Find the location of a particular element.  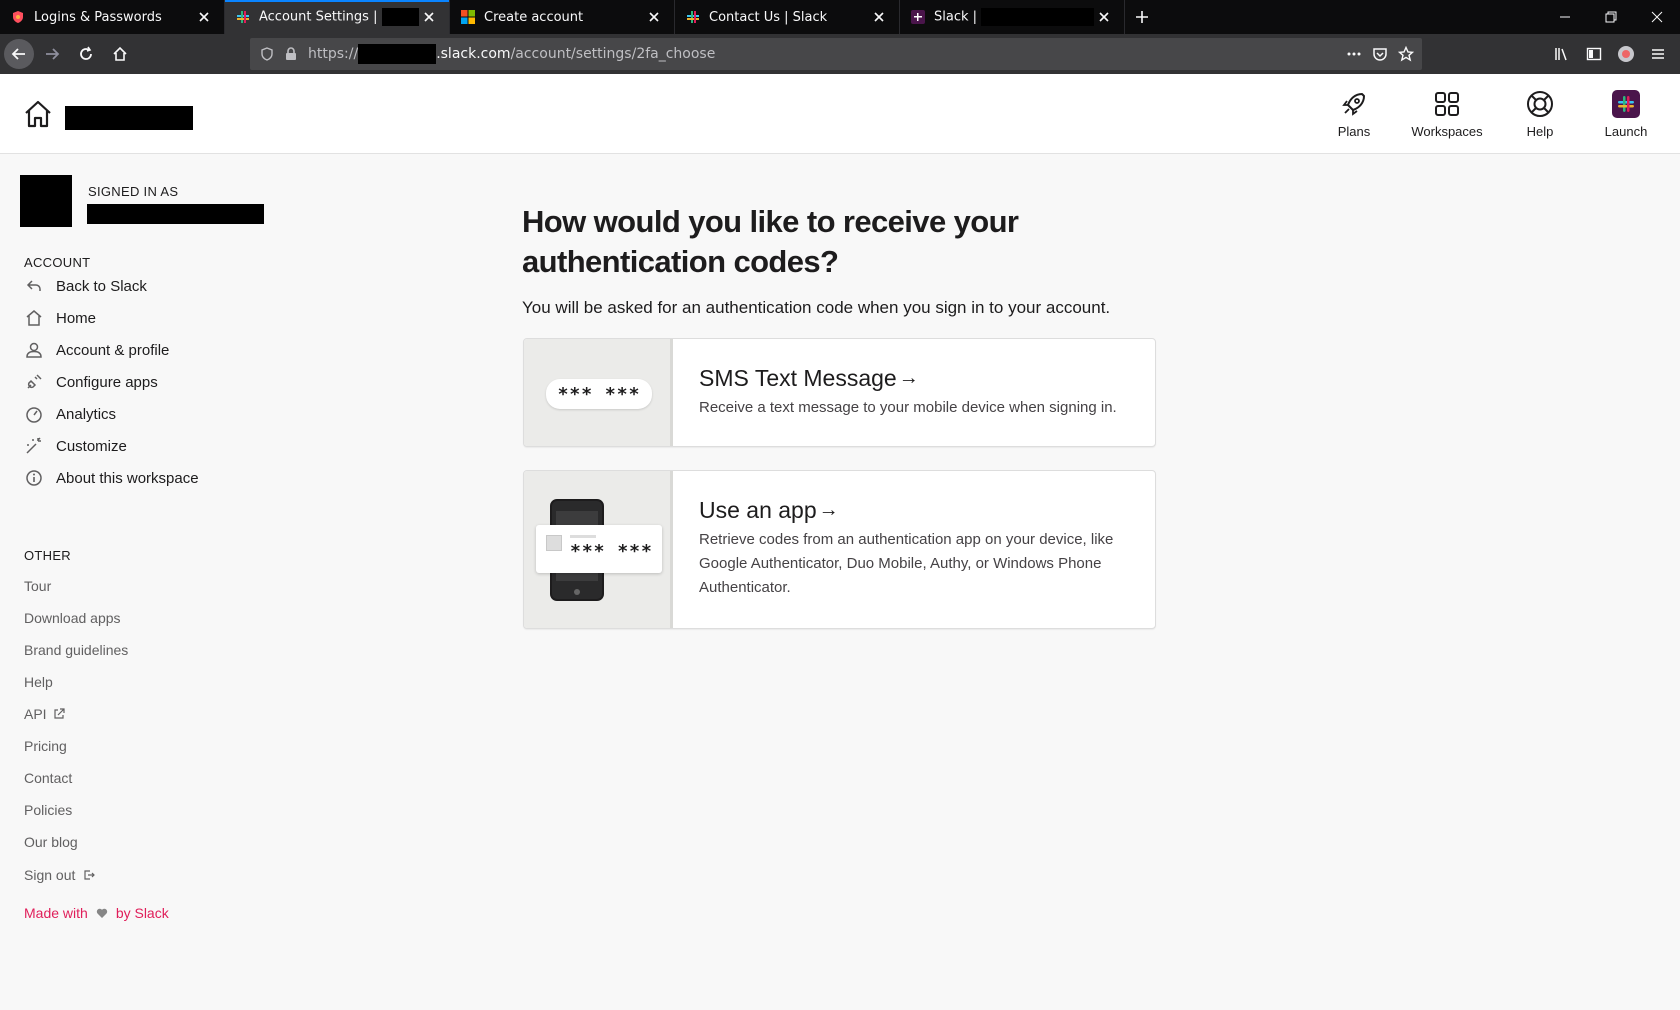

sidebar-toggle-button is located at coordinates (1594, 54).